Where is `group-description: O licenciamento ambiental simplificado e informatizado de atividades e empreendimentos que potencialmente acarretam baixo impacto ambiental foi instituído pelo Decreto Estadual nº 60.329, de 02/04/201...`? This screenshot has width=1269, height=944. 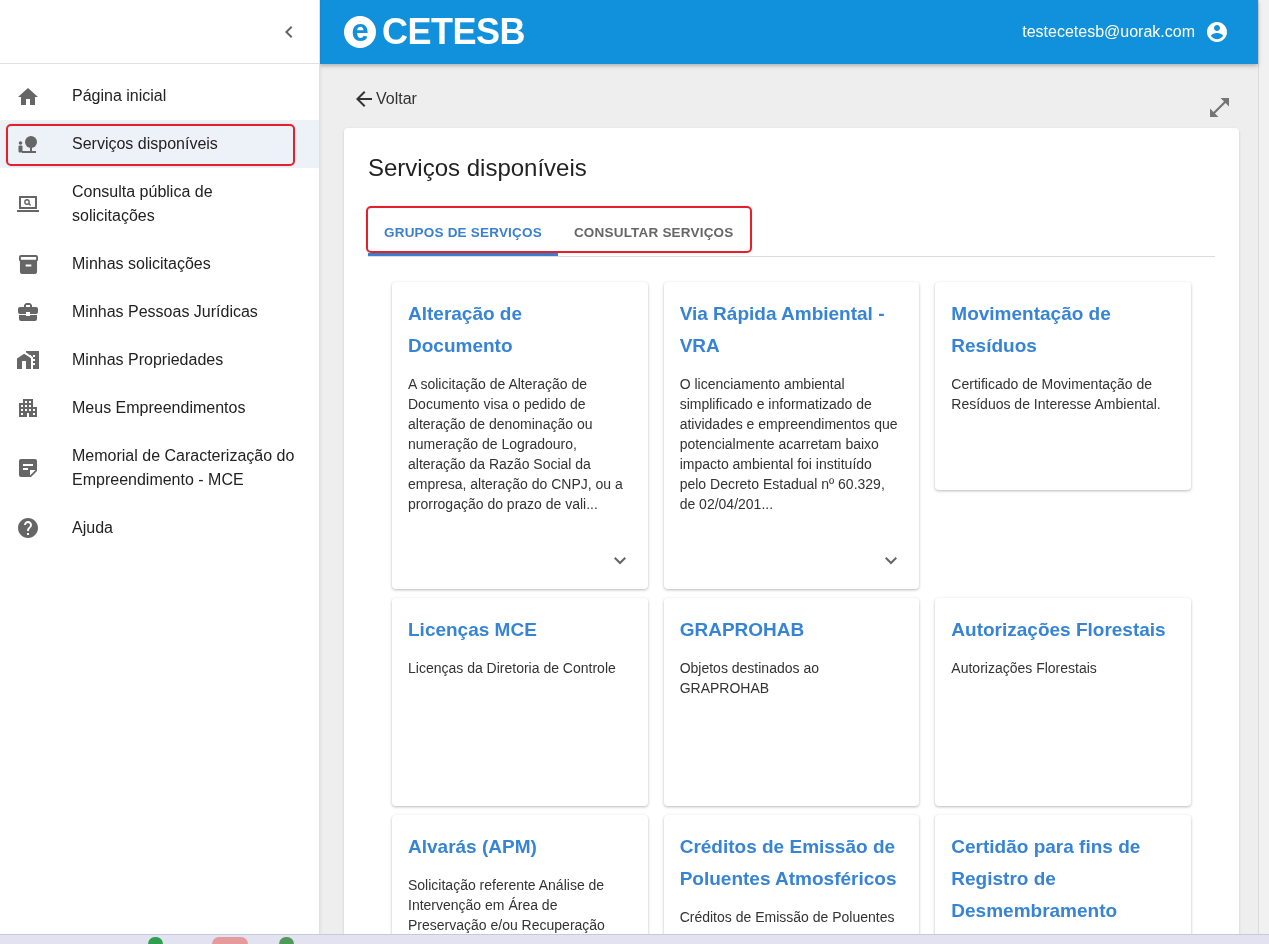 group-description: O licenciamento ambiental simplificado e informatizado de atividades e empreendimentos que potencialmente acarretam baixo impacto ambiental foi instituído pelo Decreto Estadual nº 60.329, de 02/04/201... is located at coordinates (789, 444).